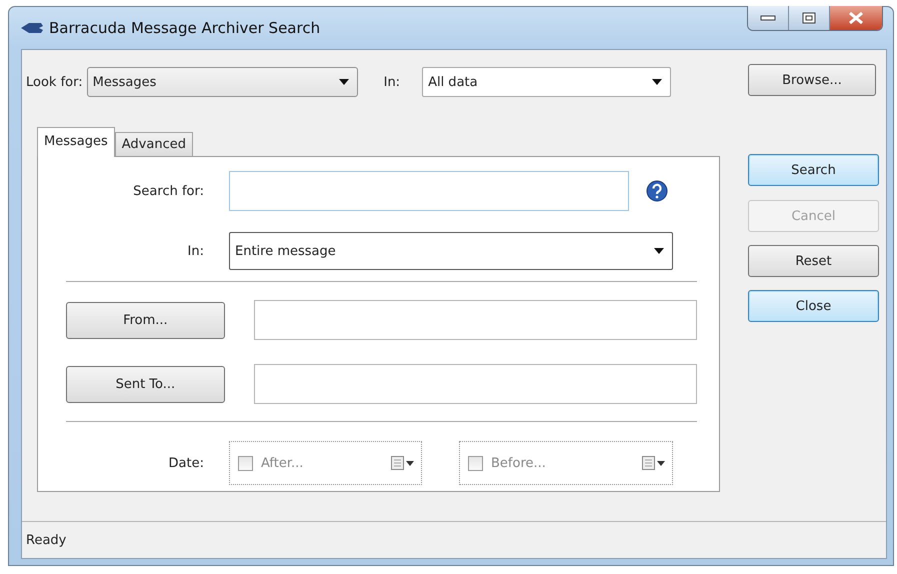 This screenshot has height=574, width=897. I want to click on minimize-button, so click(768, 18).